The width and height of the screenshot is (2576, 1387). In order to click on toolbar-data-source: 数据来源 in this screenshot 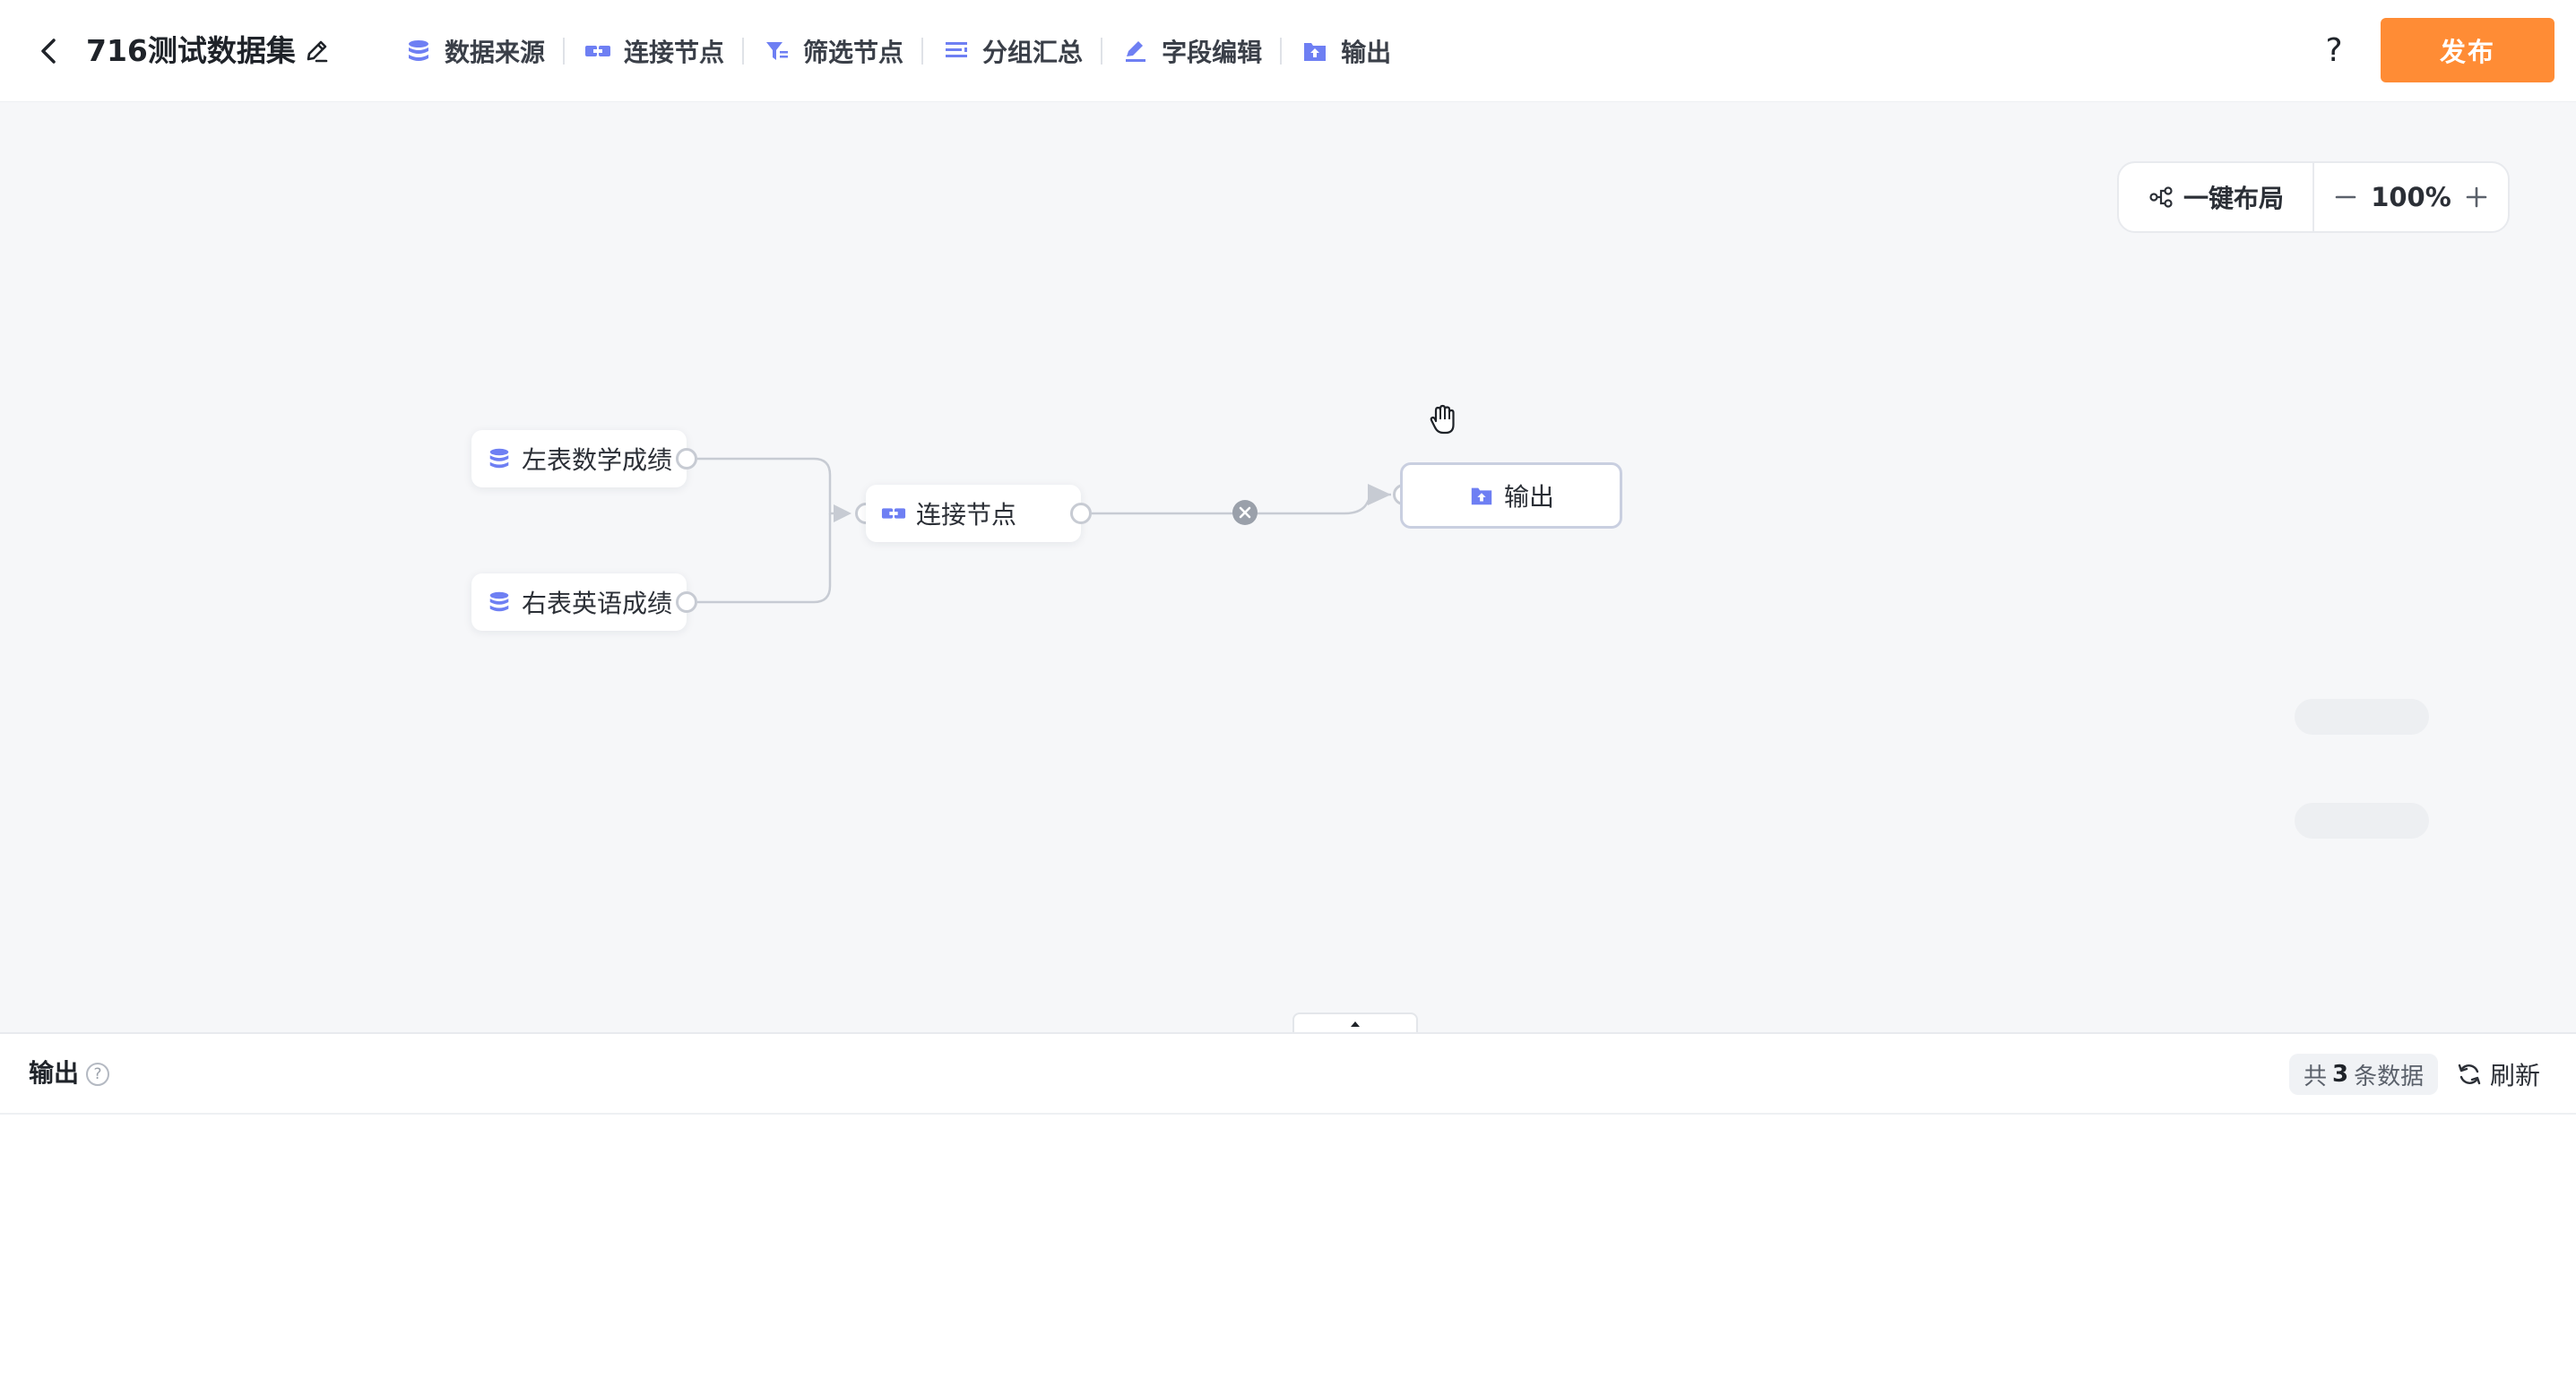, I will do `click(474, 51)`.